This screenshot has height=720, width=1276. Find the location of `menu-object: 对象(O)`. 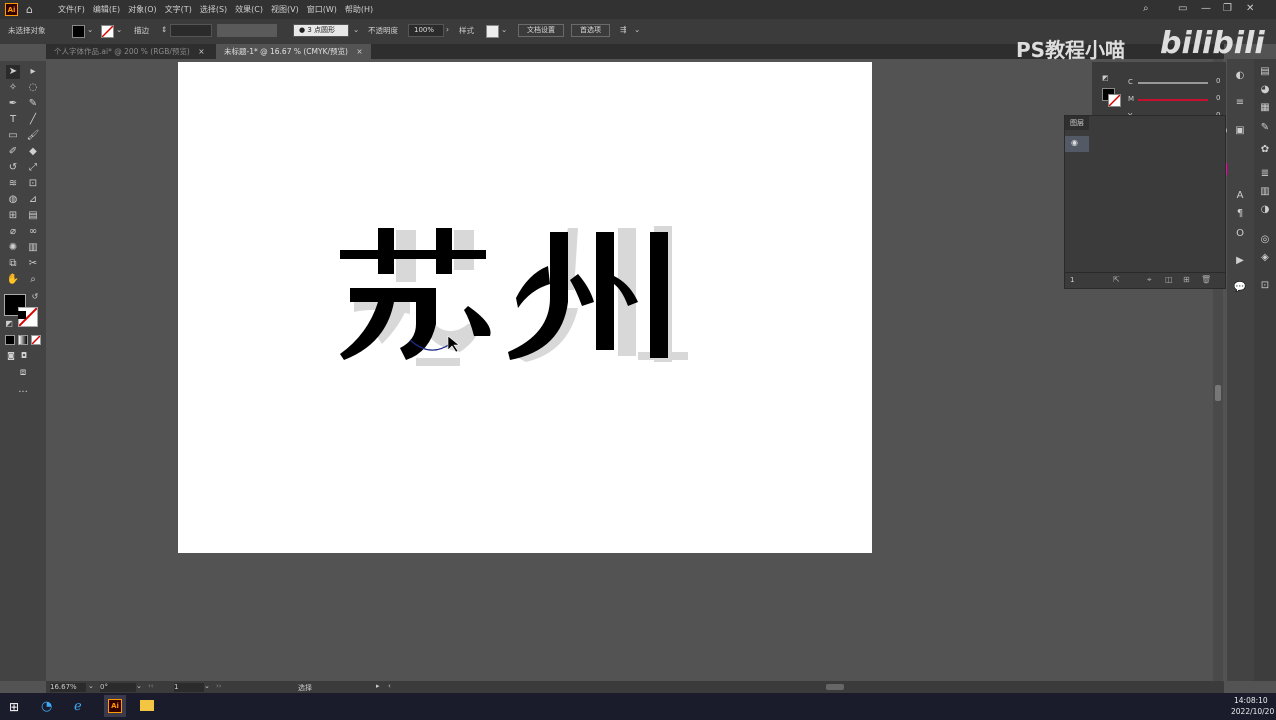

menu-object: 对象(O) is located at coordinates (142, 9).